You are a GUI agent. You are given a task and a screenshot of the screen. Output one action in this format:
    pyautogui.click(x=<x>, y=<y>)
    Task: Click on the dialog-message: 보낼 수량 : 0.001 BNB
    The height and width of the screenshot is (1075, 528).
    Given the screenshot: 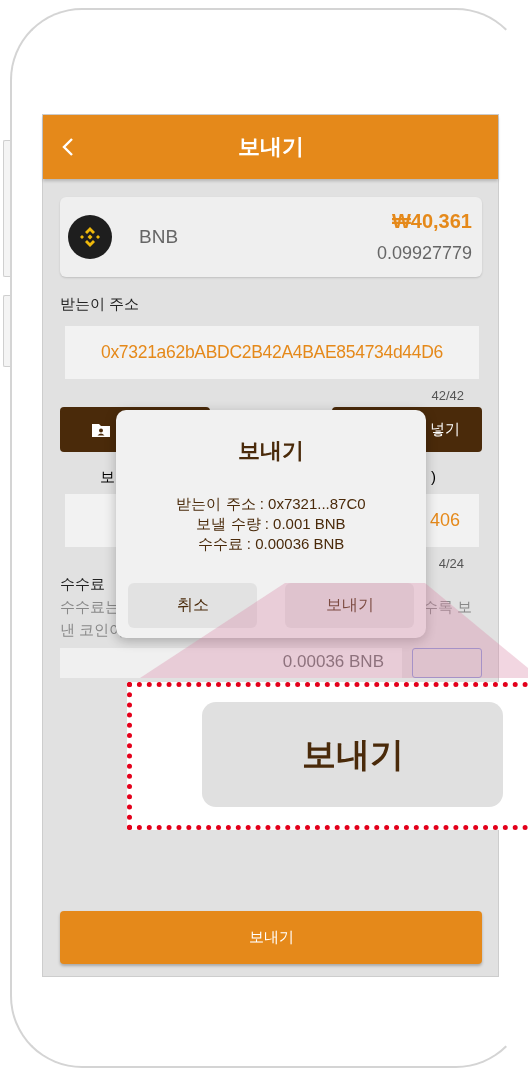 What is the action you would take?
    pyautogui.click(x=271, y=524)
    